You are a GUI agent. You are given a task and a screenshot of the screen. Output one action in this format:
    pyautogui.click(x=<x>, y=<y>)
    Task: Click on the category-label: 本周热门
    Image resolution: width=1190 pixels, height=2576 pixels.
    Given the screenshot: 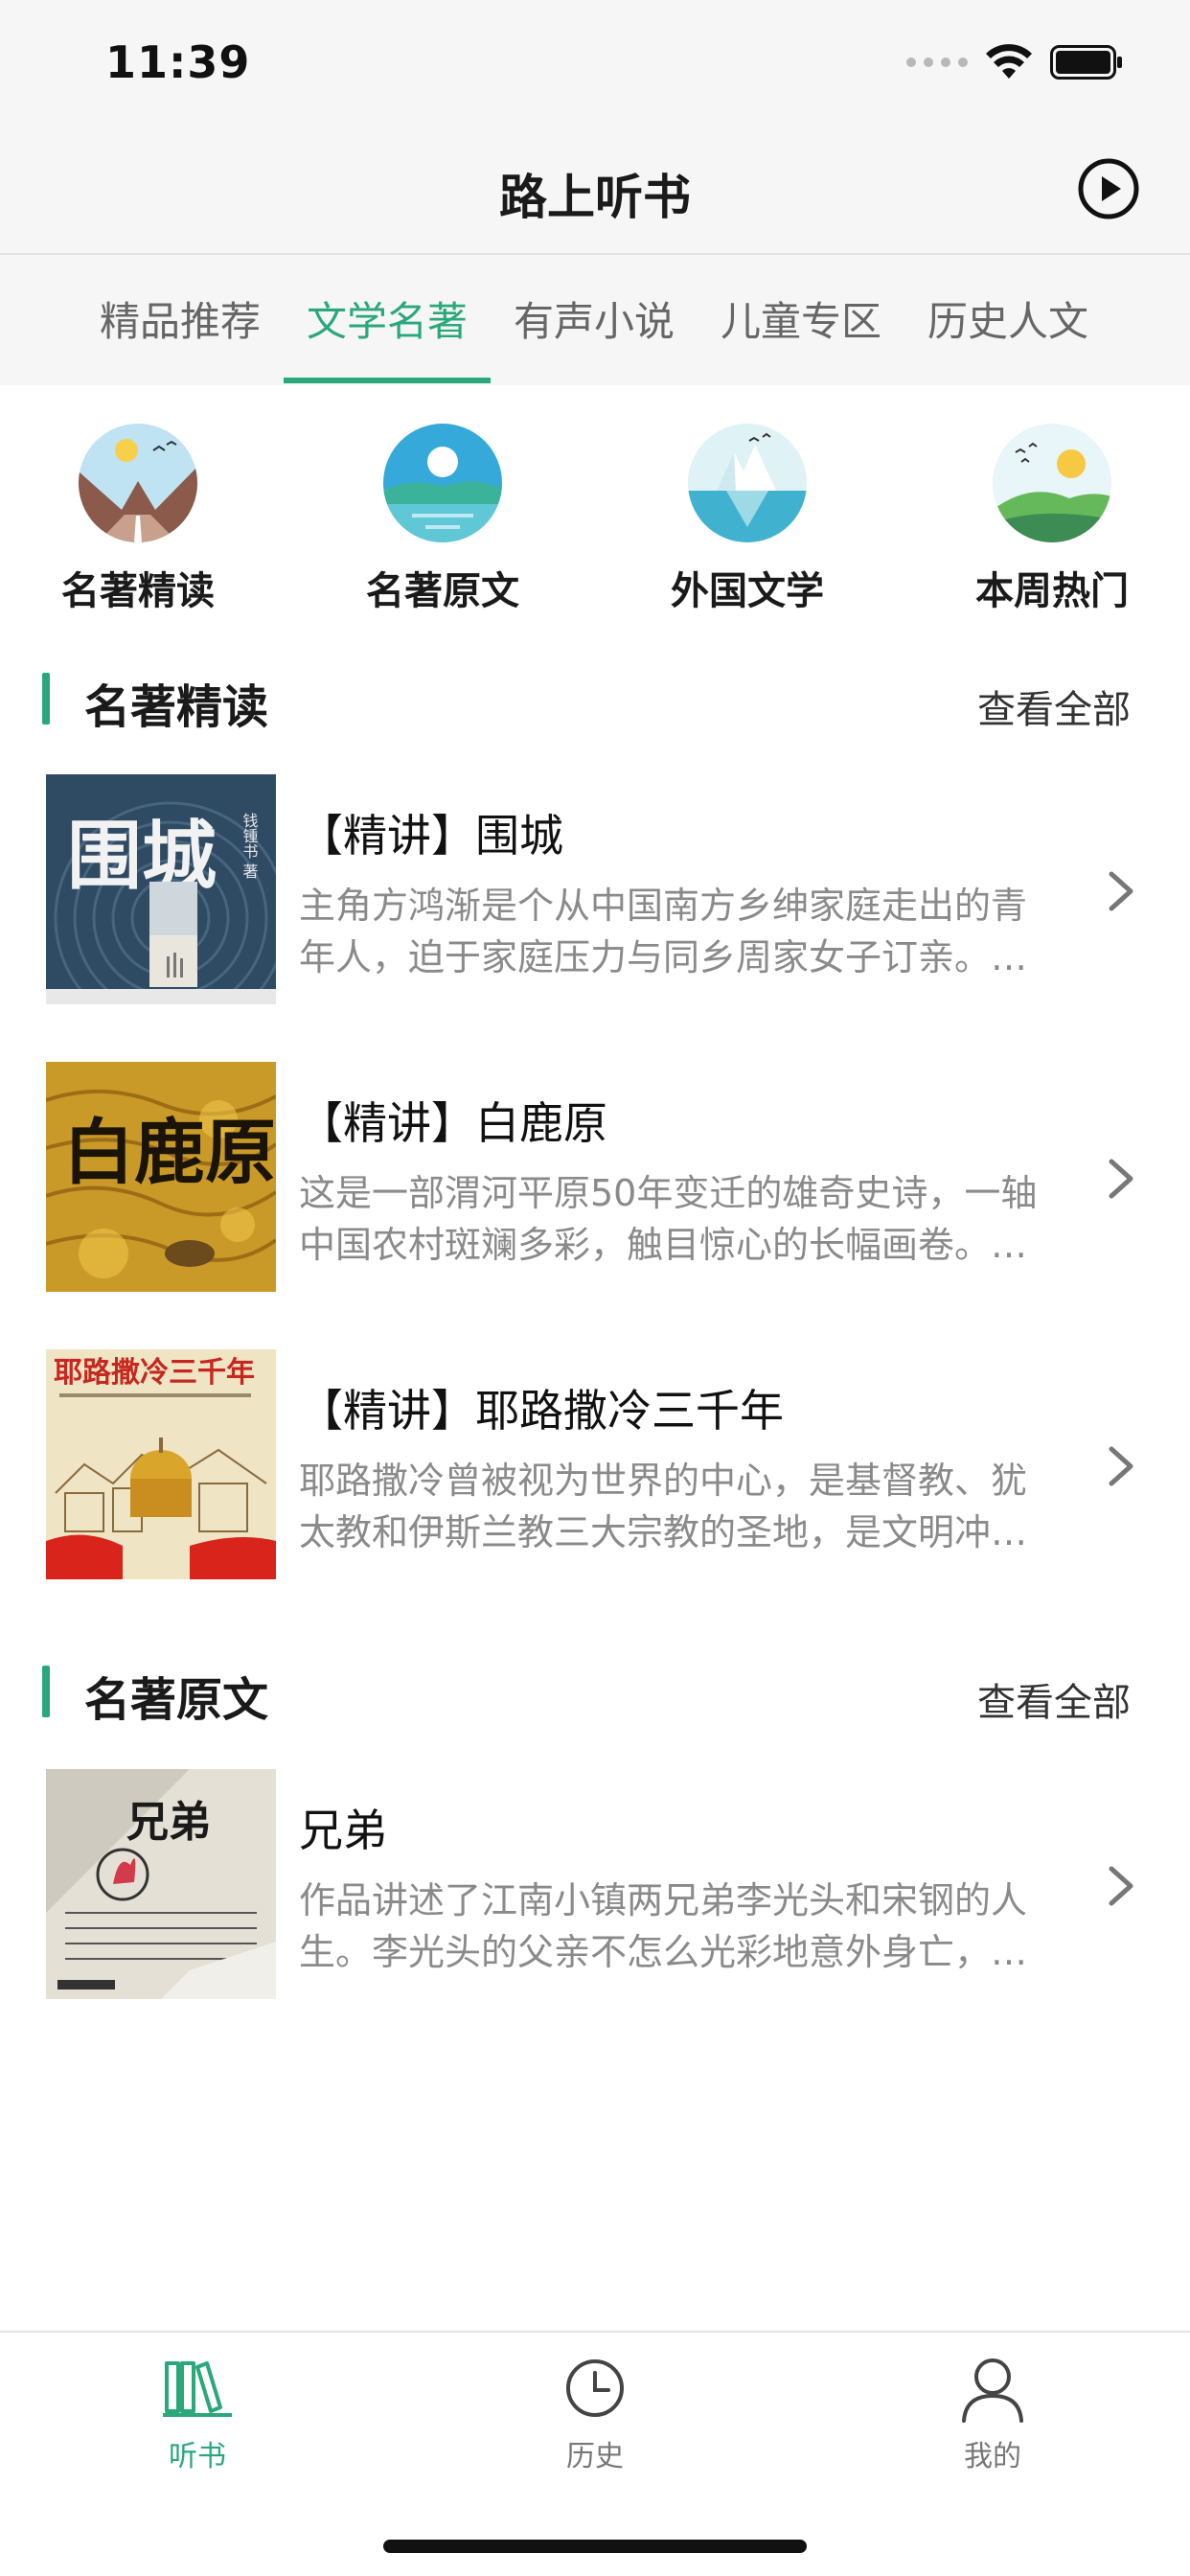 What is the action you would take?
    pyautogui.click(x=1052, y=591)
    